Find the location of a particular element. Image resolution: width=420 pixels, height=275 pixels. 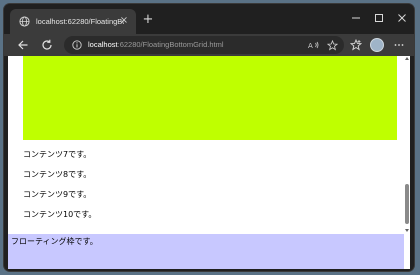

back-icon is located at coordinates (23, 45).